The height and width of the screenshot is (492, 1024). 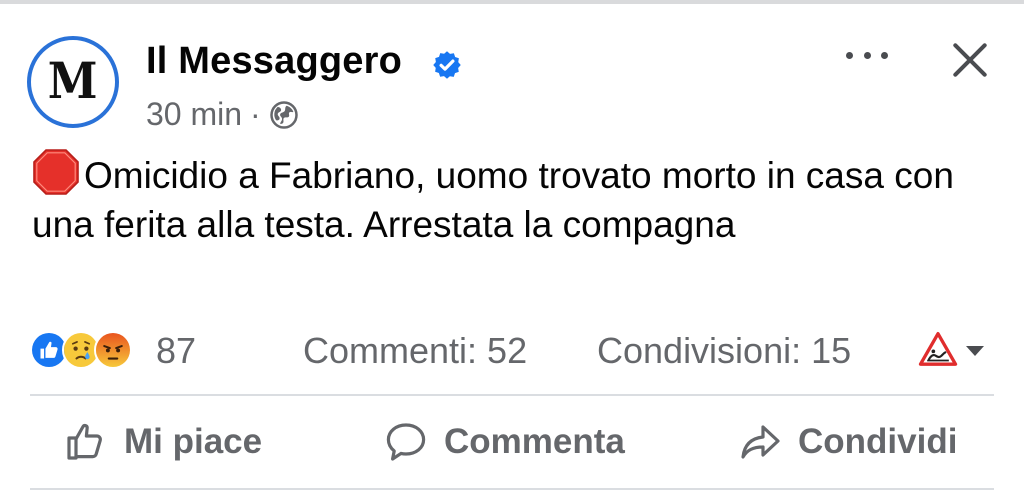 I want to click on stop-sign-emoji-icon, so click(x=56, y=172).